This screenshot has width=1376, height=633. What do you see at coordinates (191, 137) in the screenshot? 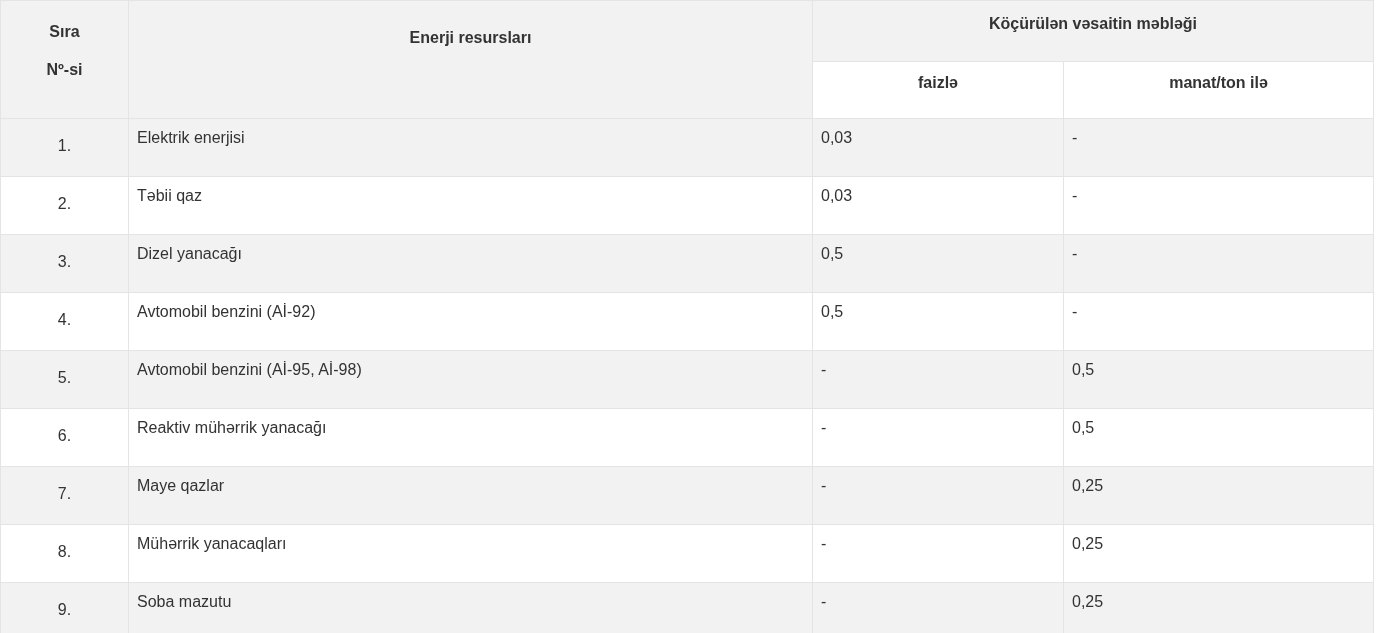
I see `resource-name: Elektrik enerjisi` at bounding box center [191, 137].